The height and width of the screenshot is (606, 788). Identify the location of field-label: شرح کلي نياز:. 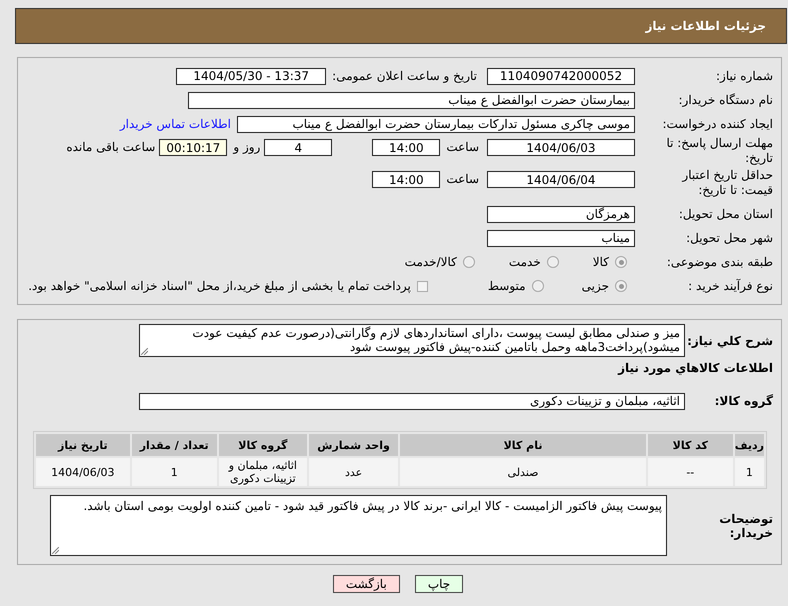
(730, 341).